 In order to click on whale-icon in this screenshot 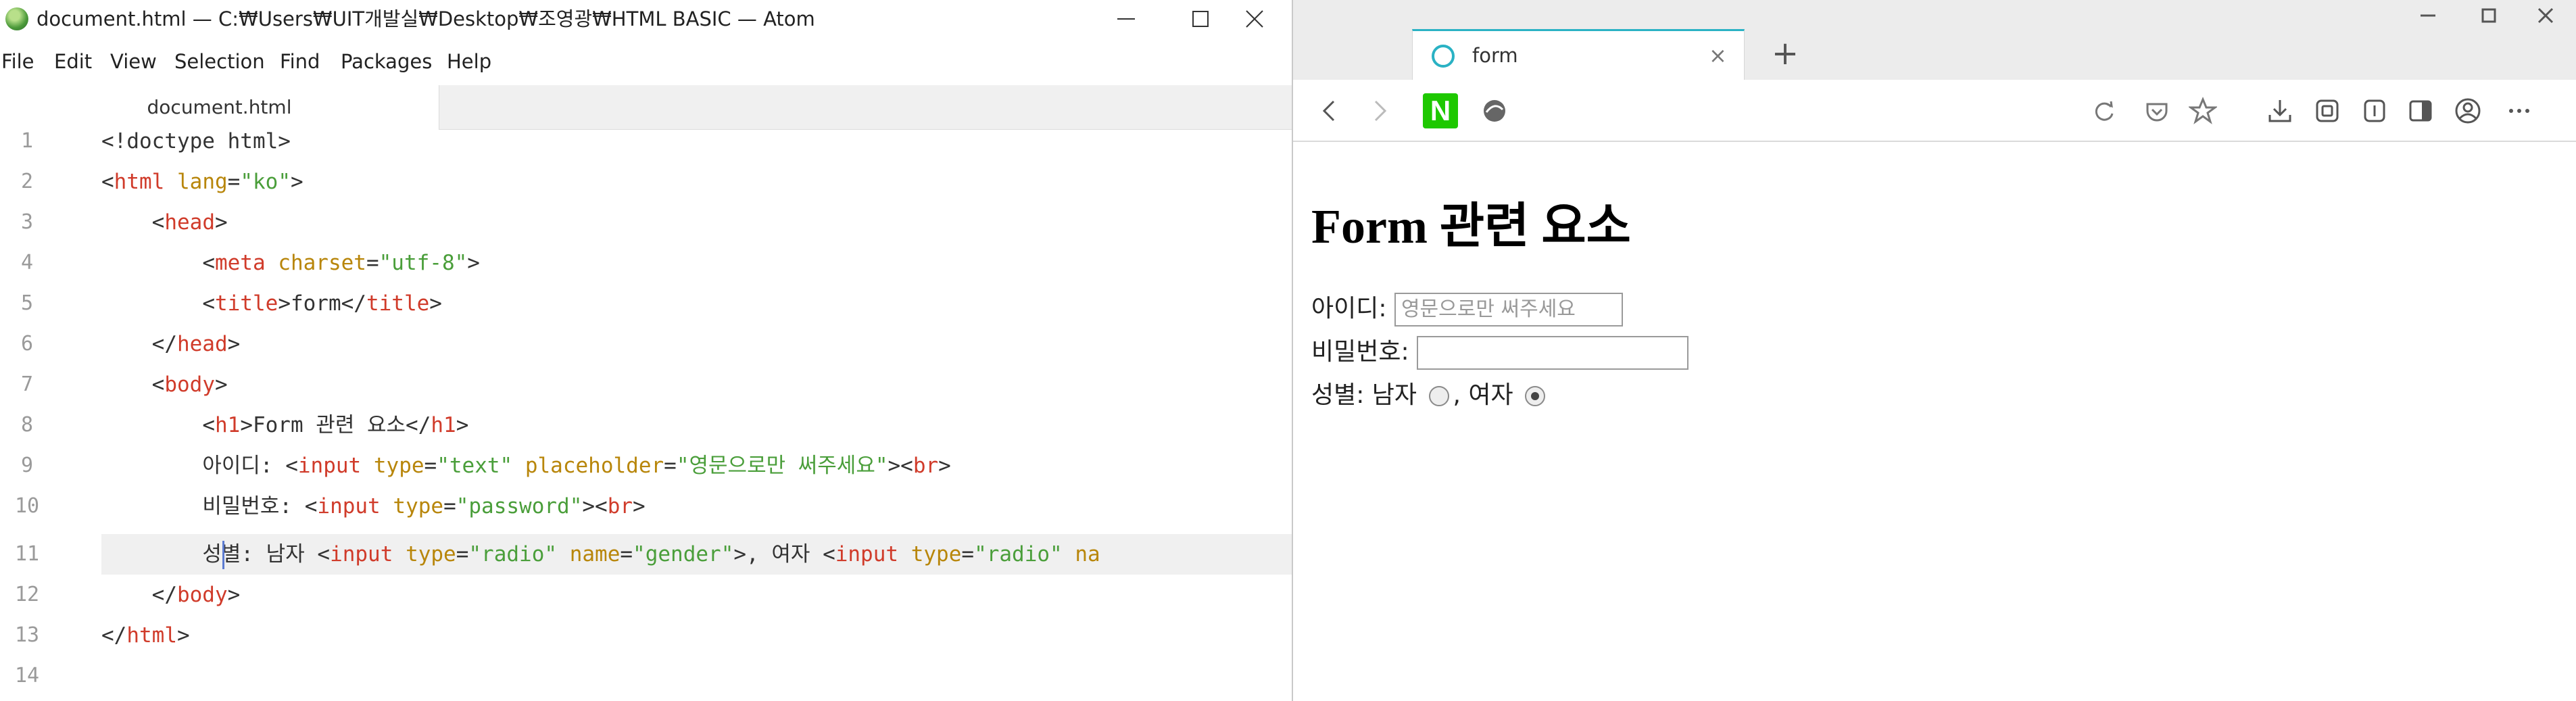, I will do `click(1494, 111)`.